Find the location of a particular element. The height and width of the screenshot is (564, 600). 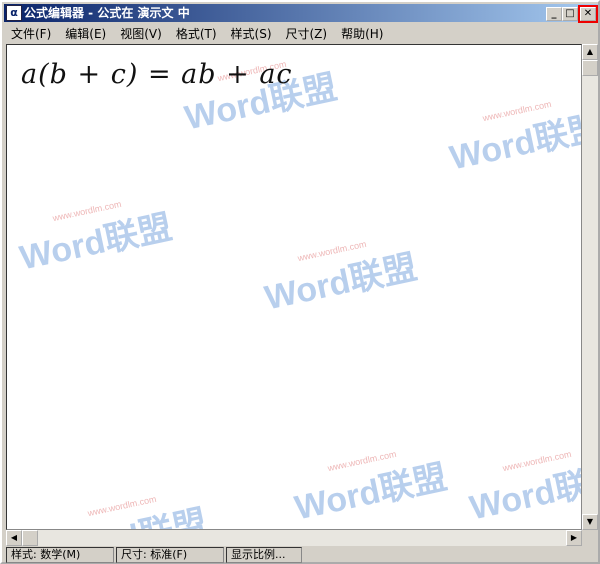

menu-view: 视图(V) is located at coordinates (141, 33).